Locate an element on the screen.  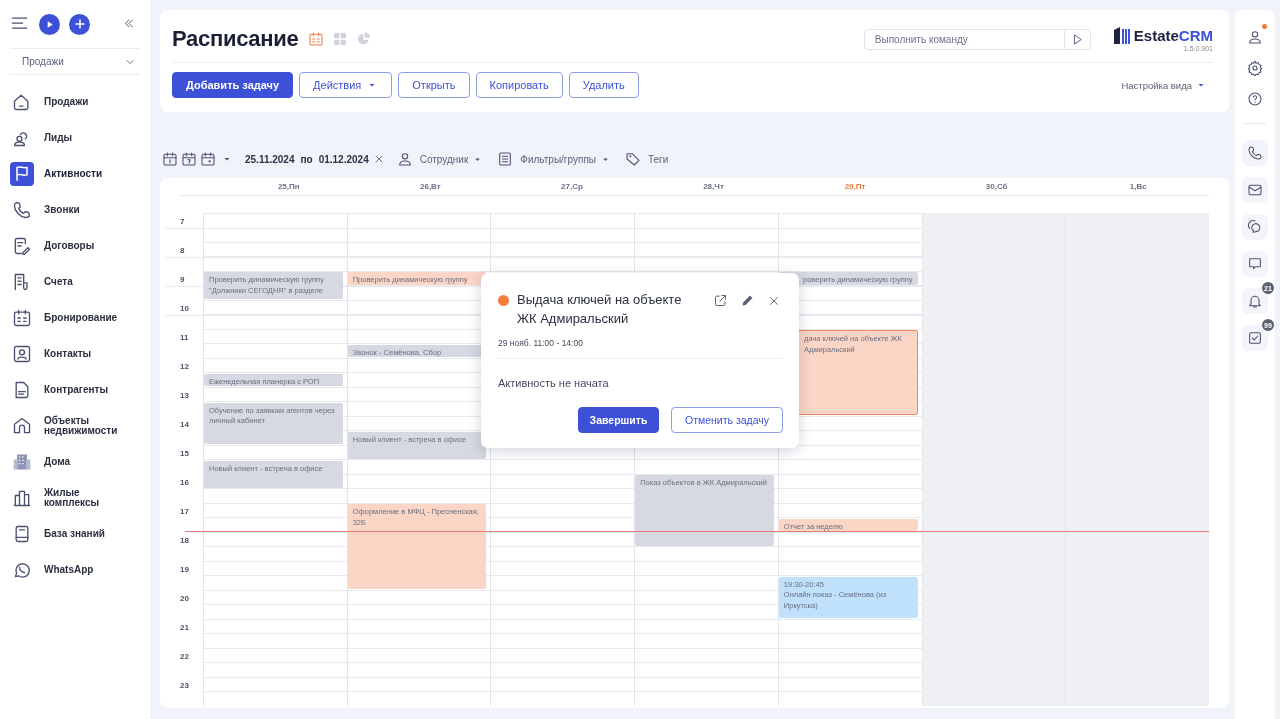
item-label: База знаний is located at coordinates (74, 534).